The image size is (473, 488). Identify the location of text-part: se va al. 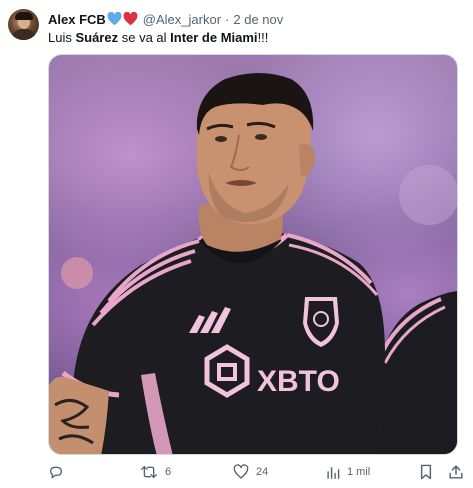
(144, 37).